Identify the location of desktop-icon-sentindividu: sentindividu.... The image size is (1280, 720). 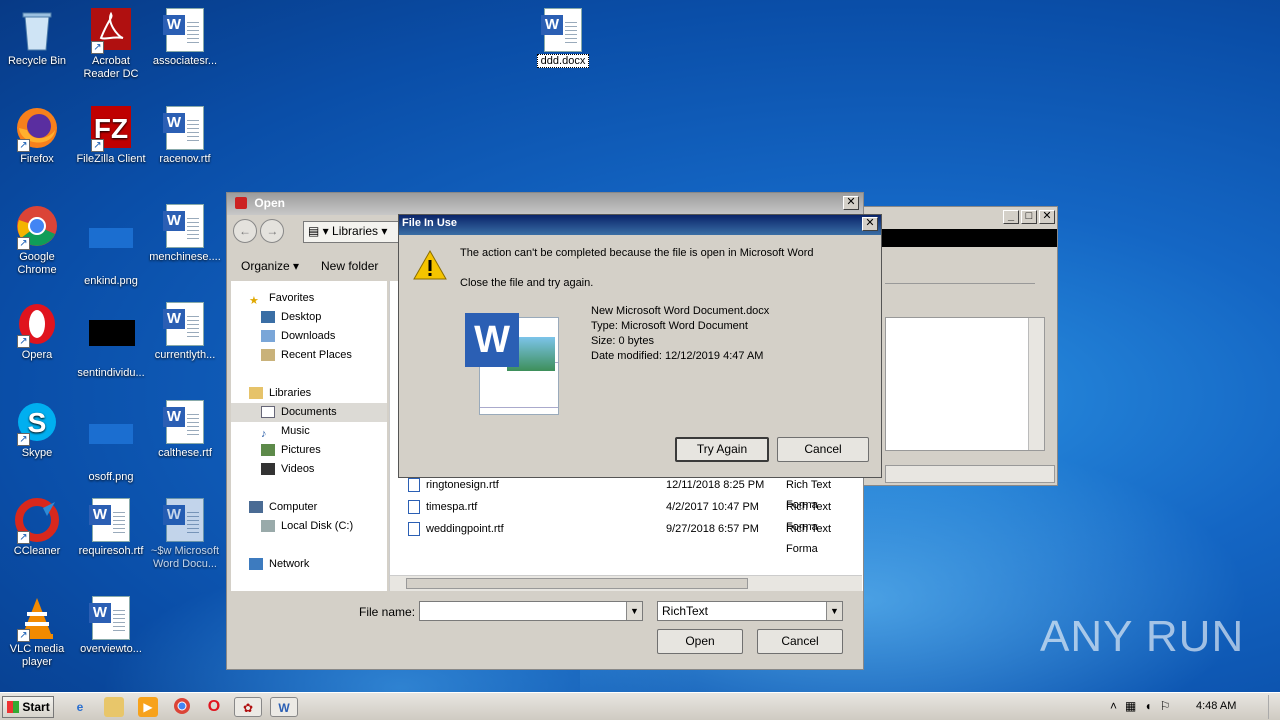
(111, 341).